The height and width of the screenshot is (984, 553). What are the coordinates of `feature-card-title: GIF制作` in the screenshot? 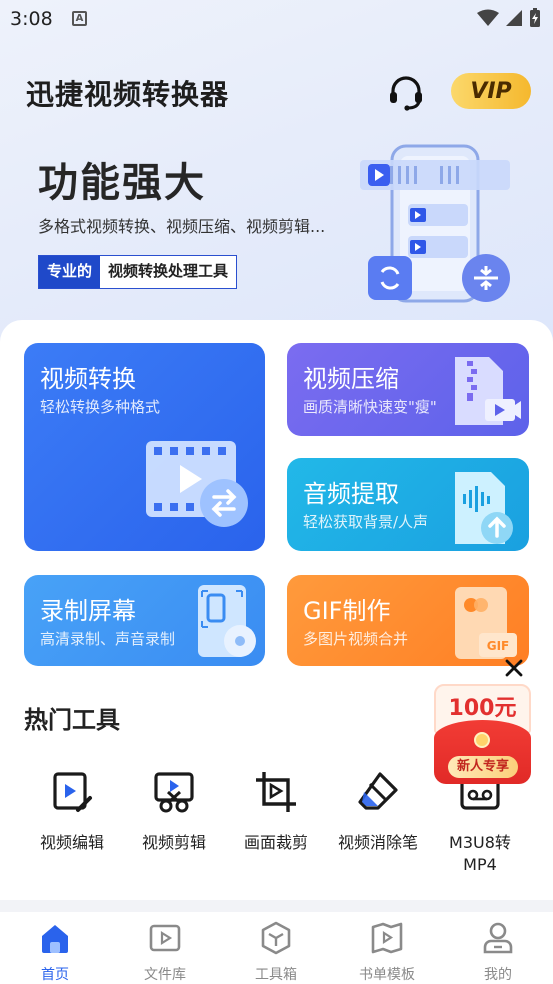 It's located at (347, 611).